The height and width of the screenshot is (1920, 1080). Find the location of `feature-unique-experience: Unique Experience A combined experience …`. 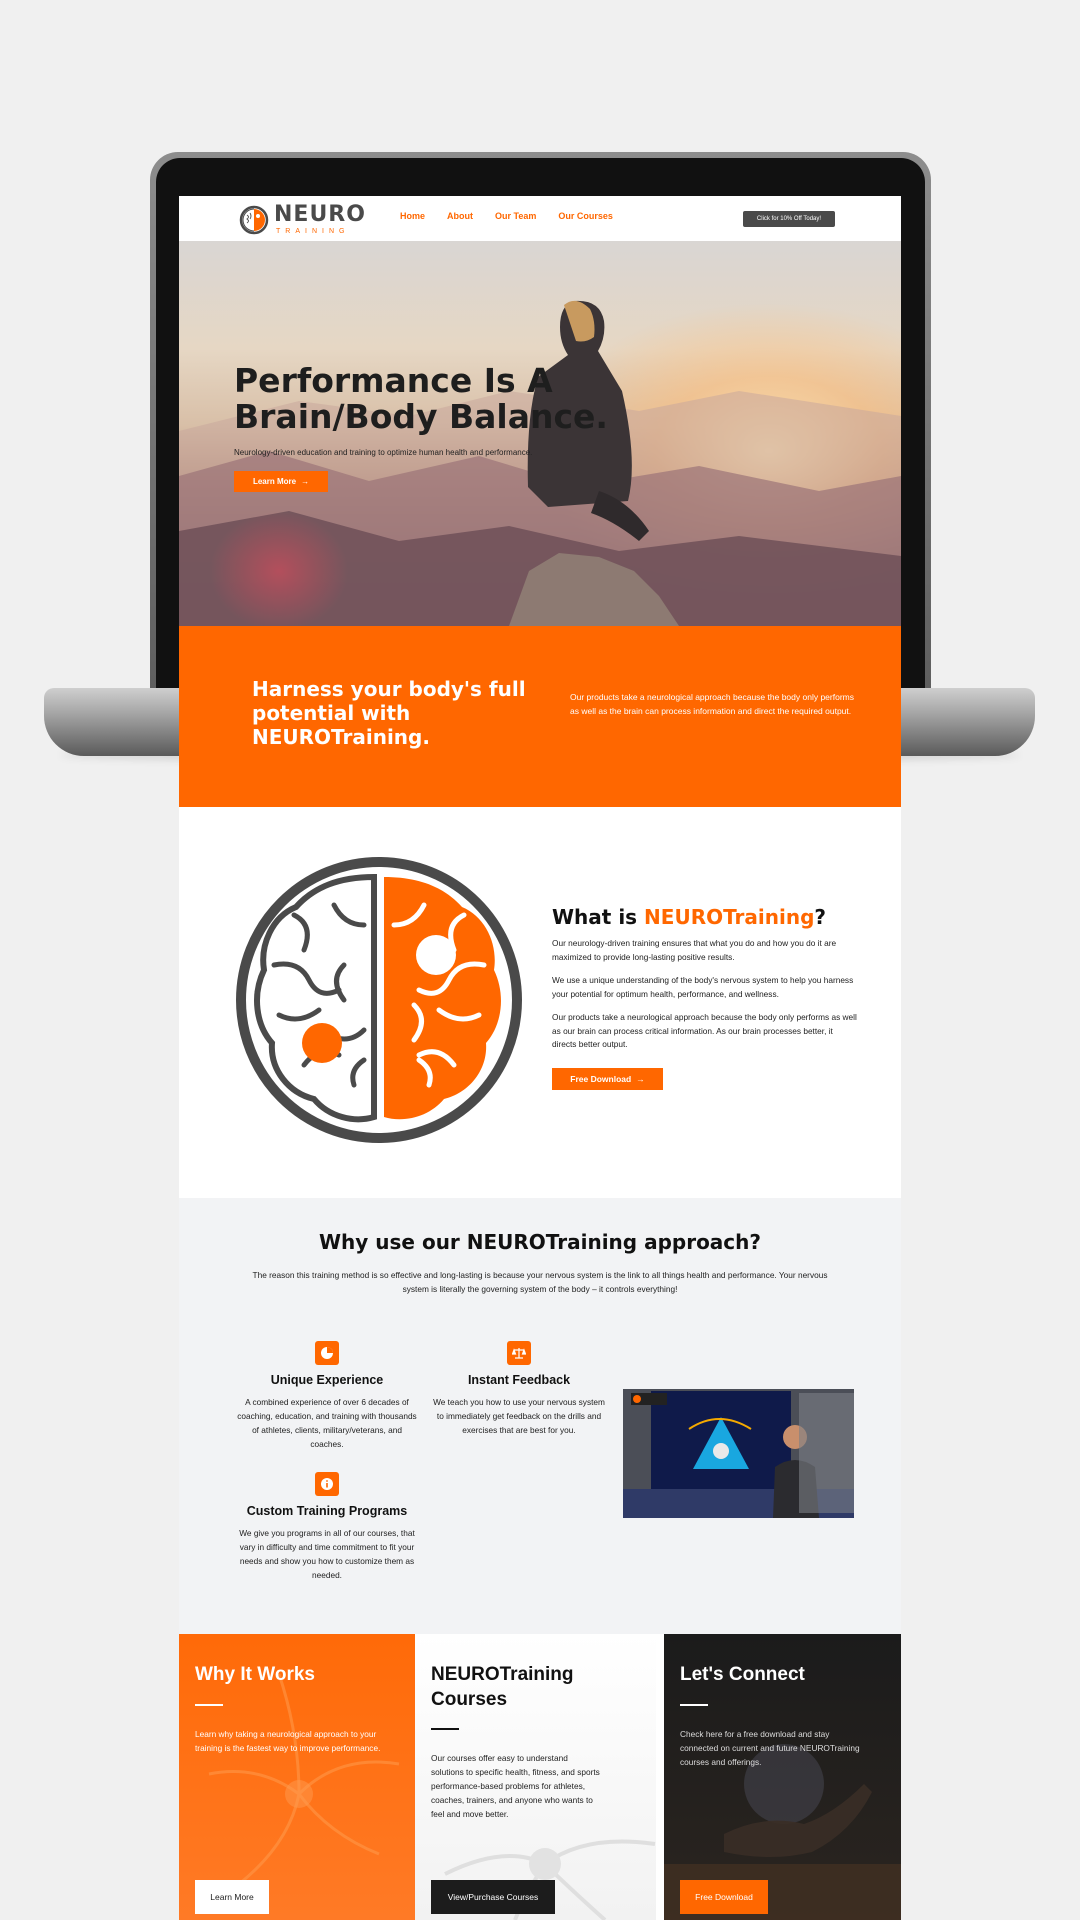

feature-unique-experience: Unique Experience A combined experience … is located at coordinates (327, 1396).